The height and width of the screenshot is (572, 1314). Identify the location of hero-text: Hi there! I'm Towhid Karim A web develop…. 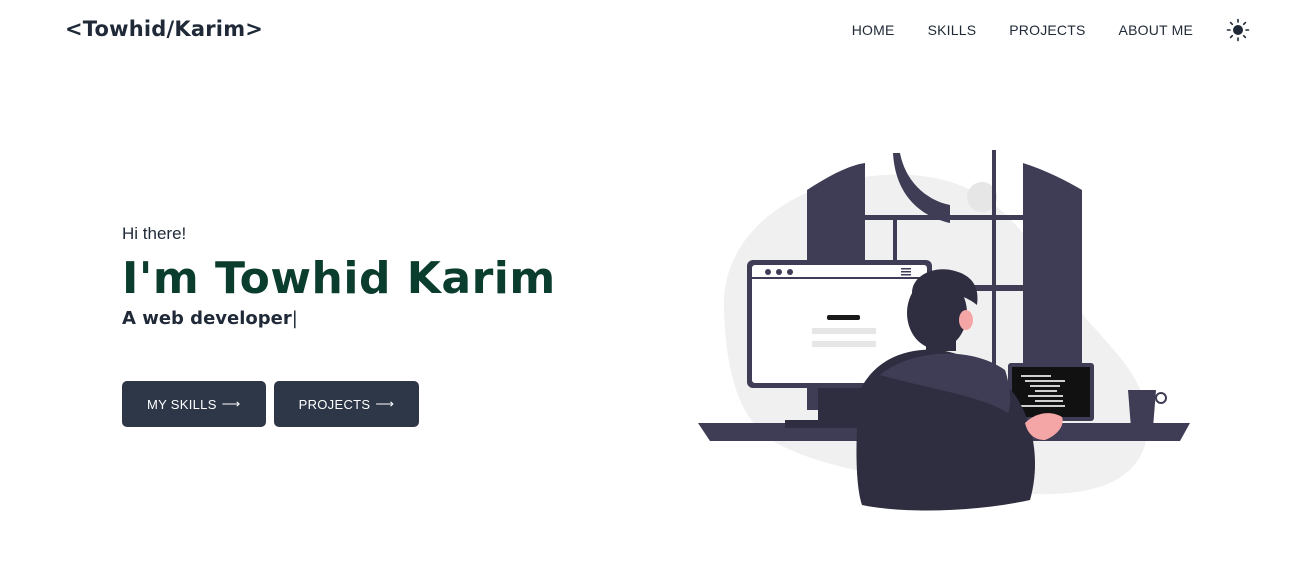
(339, 276).